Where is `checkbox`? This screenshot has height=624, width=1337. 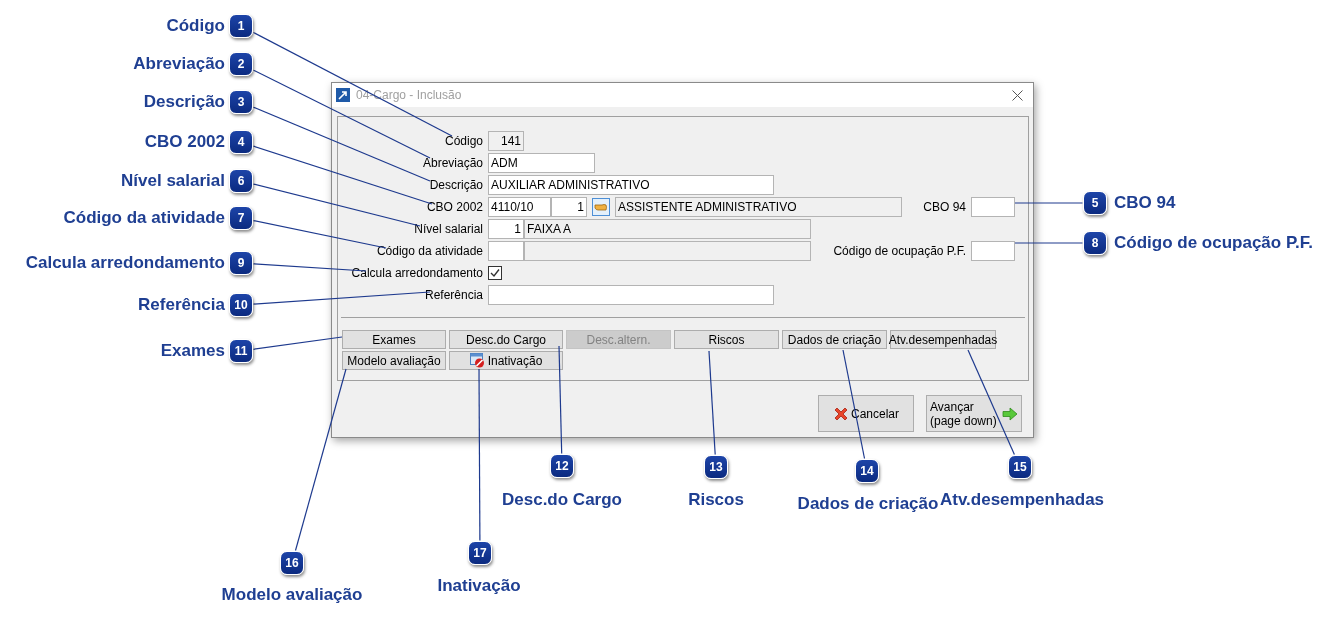
checkbox is located at coordinates (495, 273).